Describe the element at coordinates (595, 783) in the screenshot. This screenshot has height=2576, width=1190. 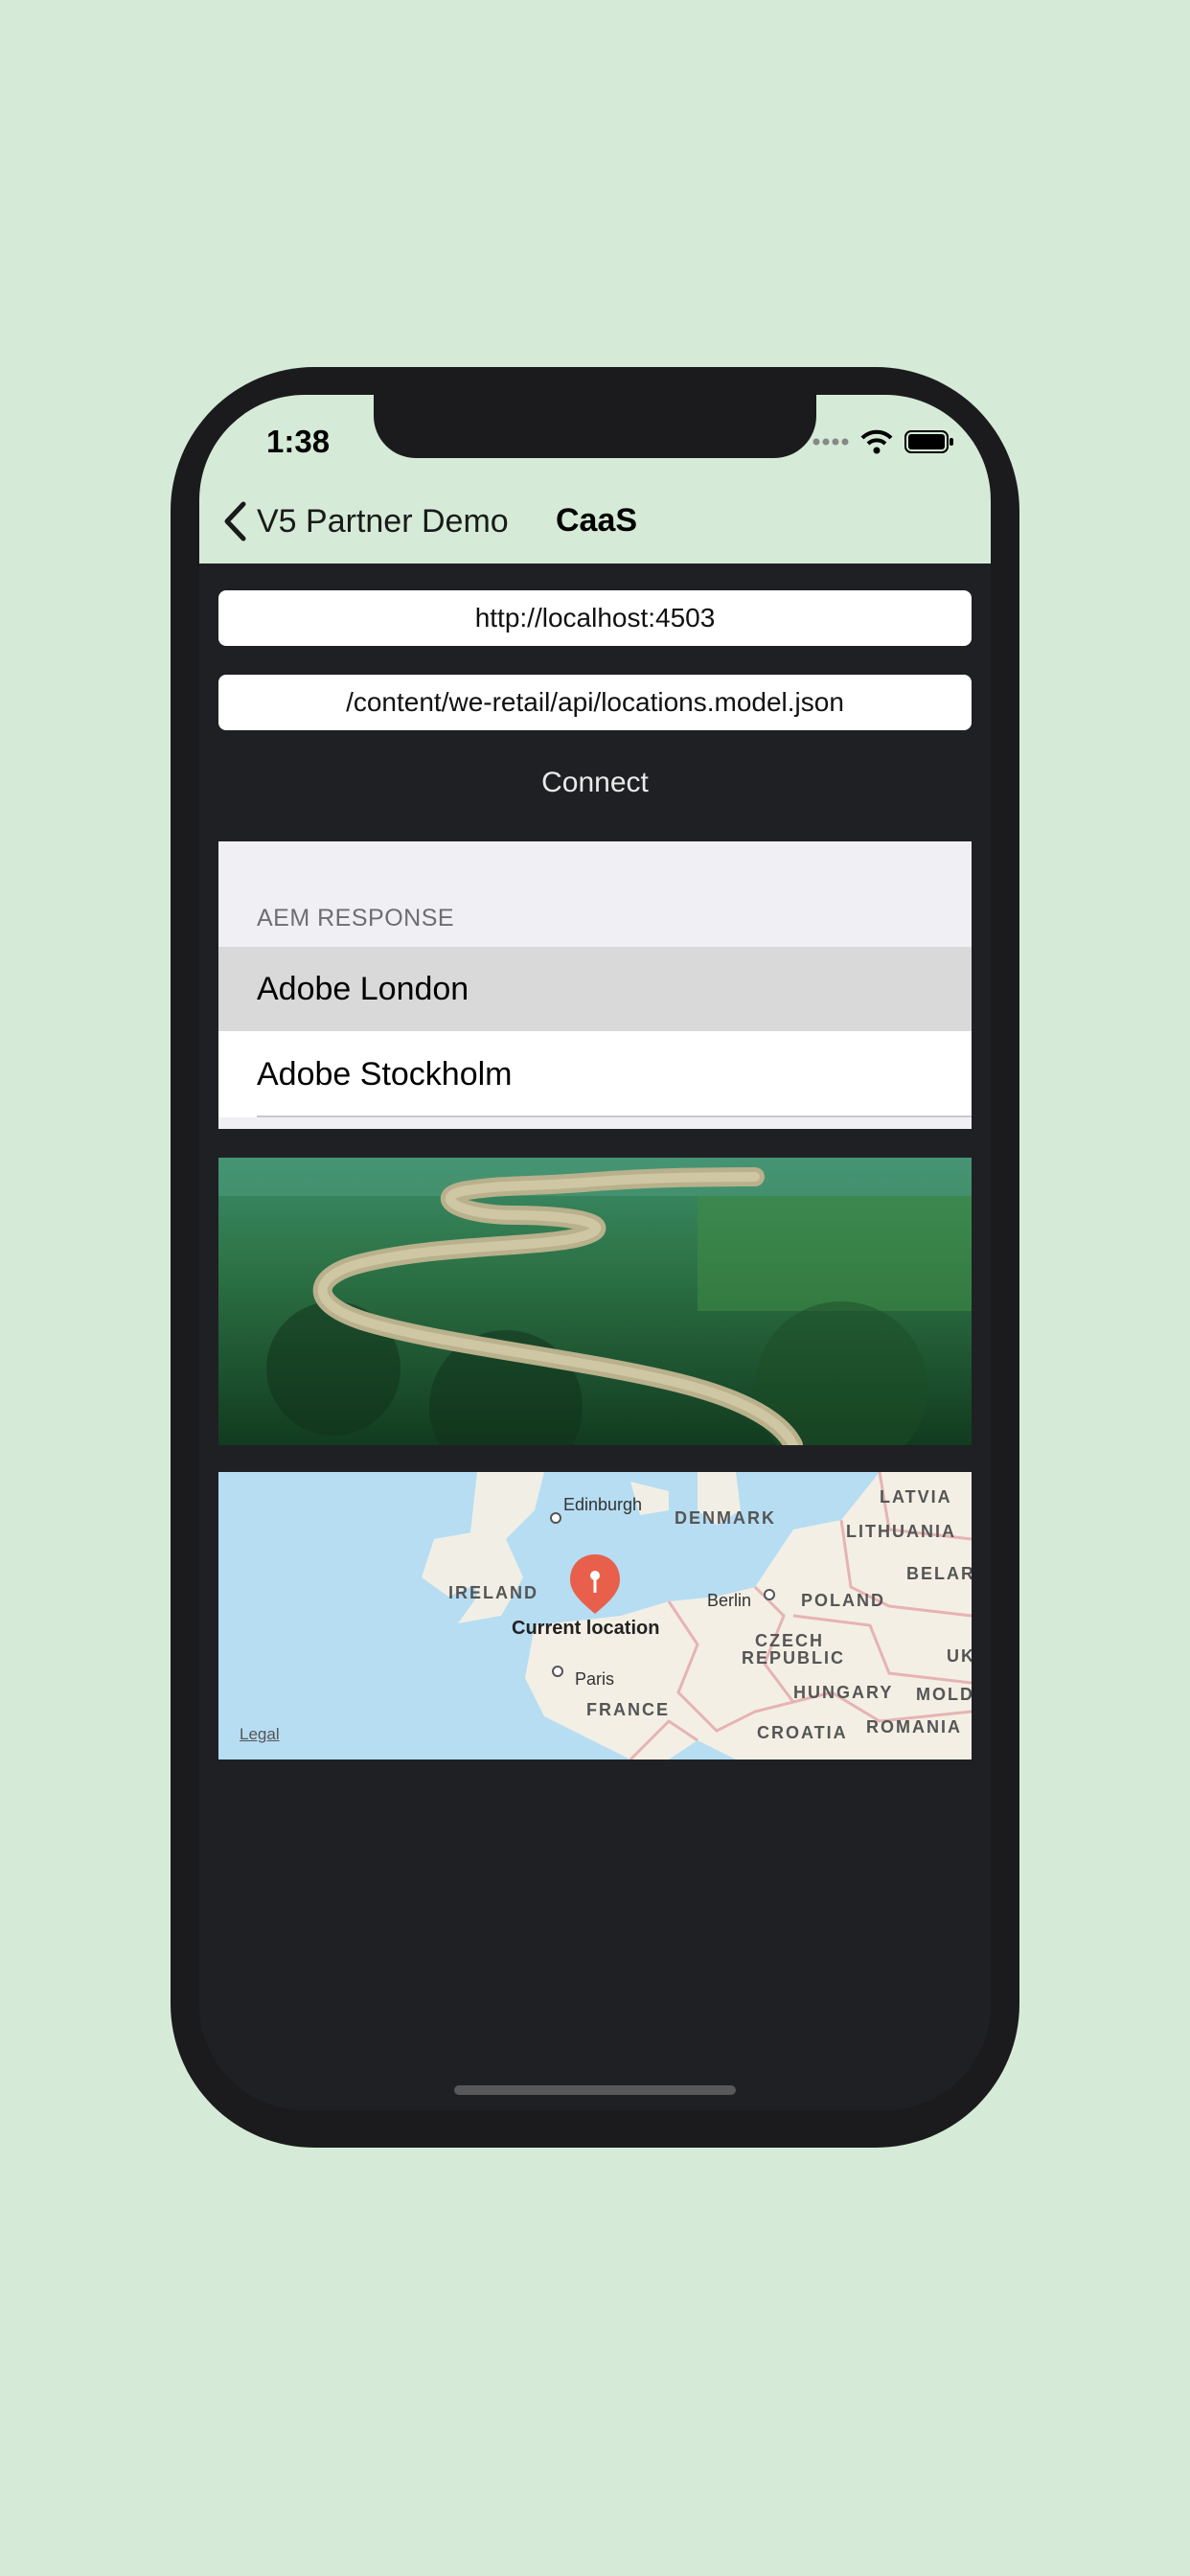
I see `connect-button: Connect` at that location.